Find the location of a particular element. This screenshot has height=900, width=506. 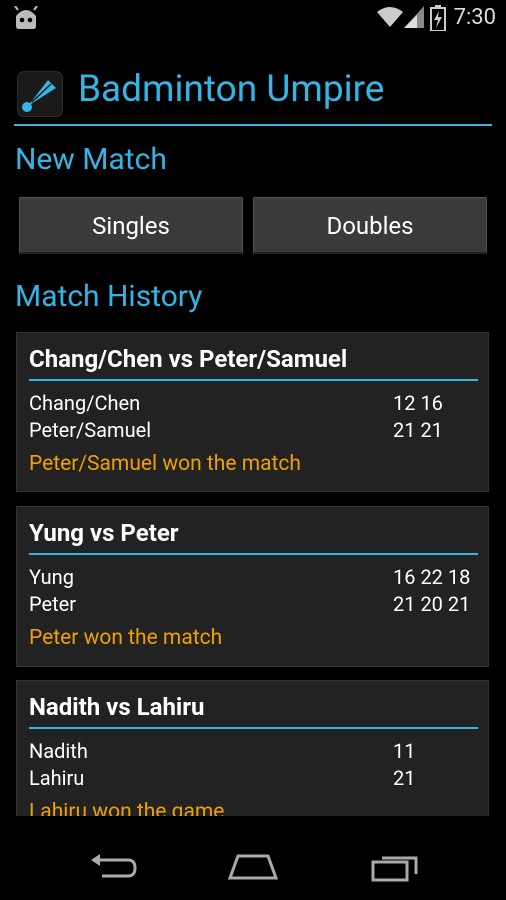

action-bar: Badminton Umpire is located at coordinates (253, 81).